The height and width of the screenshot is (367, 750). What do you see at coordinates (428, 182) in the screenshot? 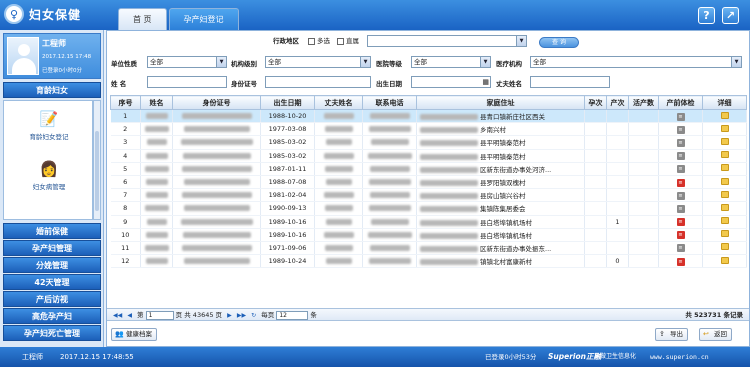
I see `table-row: 6 1988-07-08 县罗阳镇双槐村 ≡` at bounding box center [428, 182].